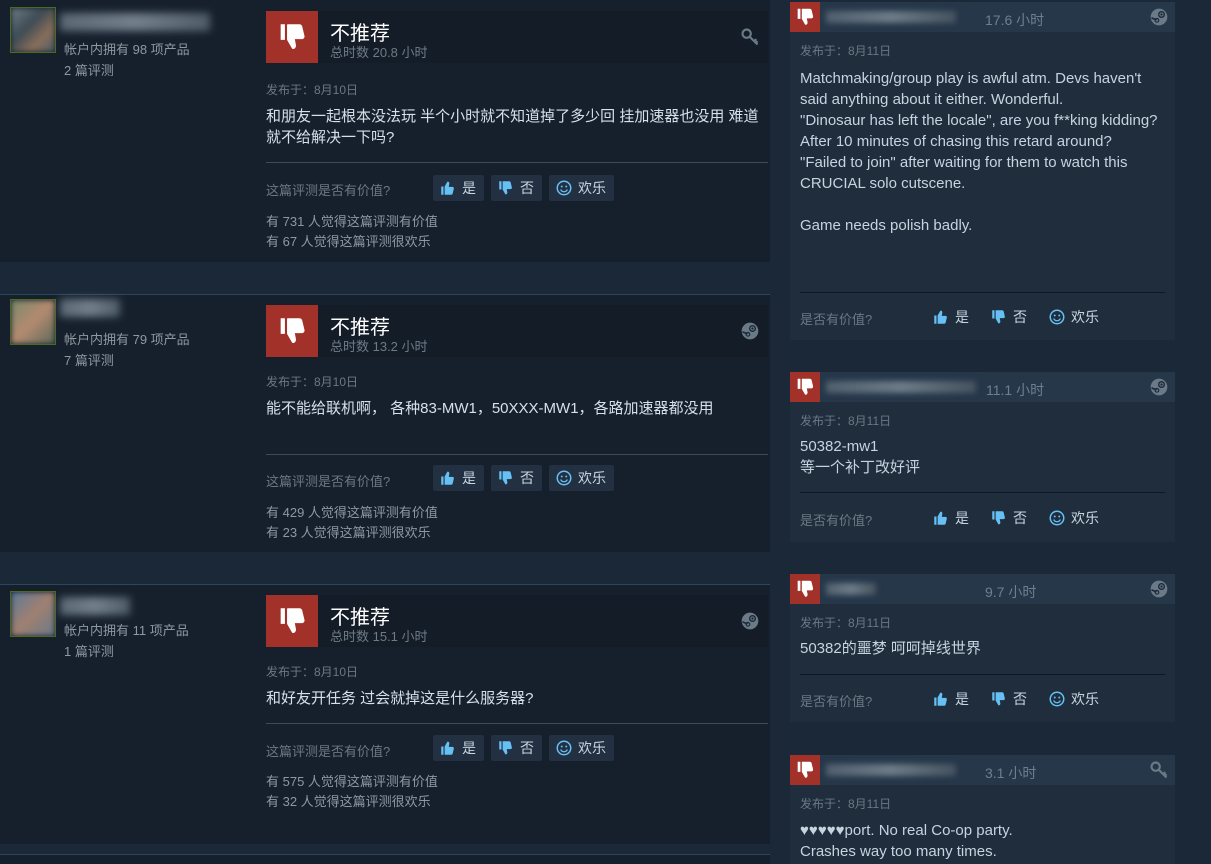 The height and width of the screenshot is (864, 1211). What do you see at coordinates (89, 650) in the screenshot?
I see `review-count: 1 篇评测` at bounding box center [89, 650].